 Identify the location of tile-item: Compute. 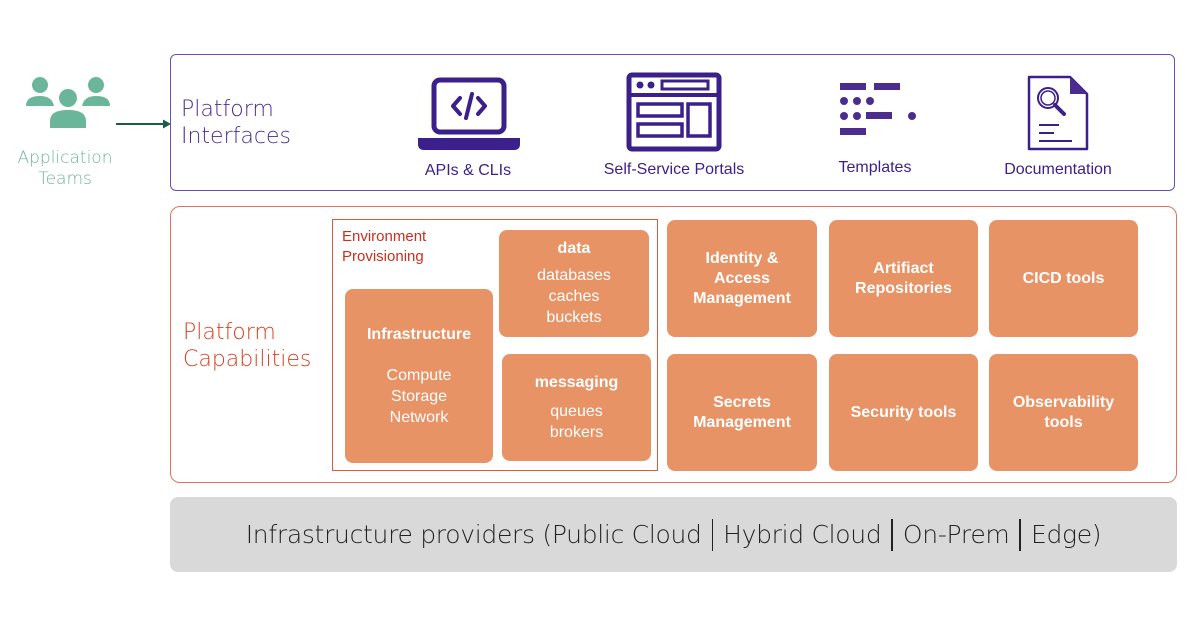
(419, 375).